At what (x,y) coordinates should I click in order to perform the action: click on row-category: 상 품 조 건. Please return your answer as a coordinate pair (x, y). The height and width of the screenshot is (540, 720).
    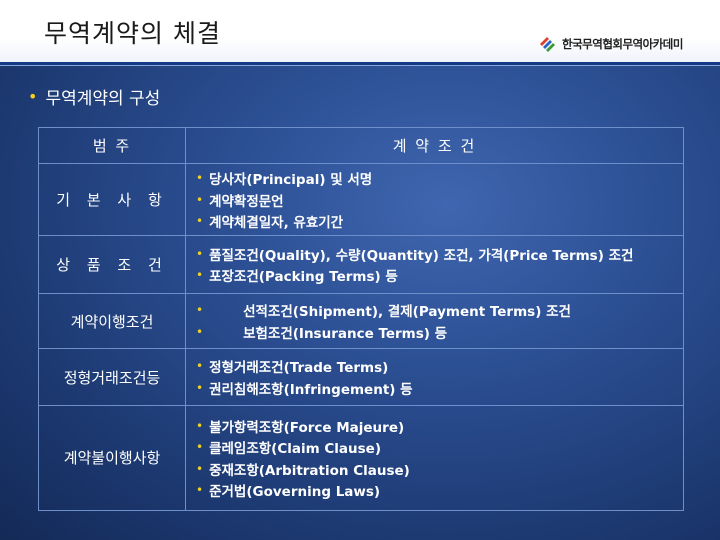
    Looking at the image, I should click on (112, 264).